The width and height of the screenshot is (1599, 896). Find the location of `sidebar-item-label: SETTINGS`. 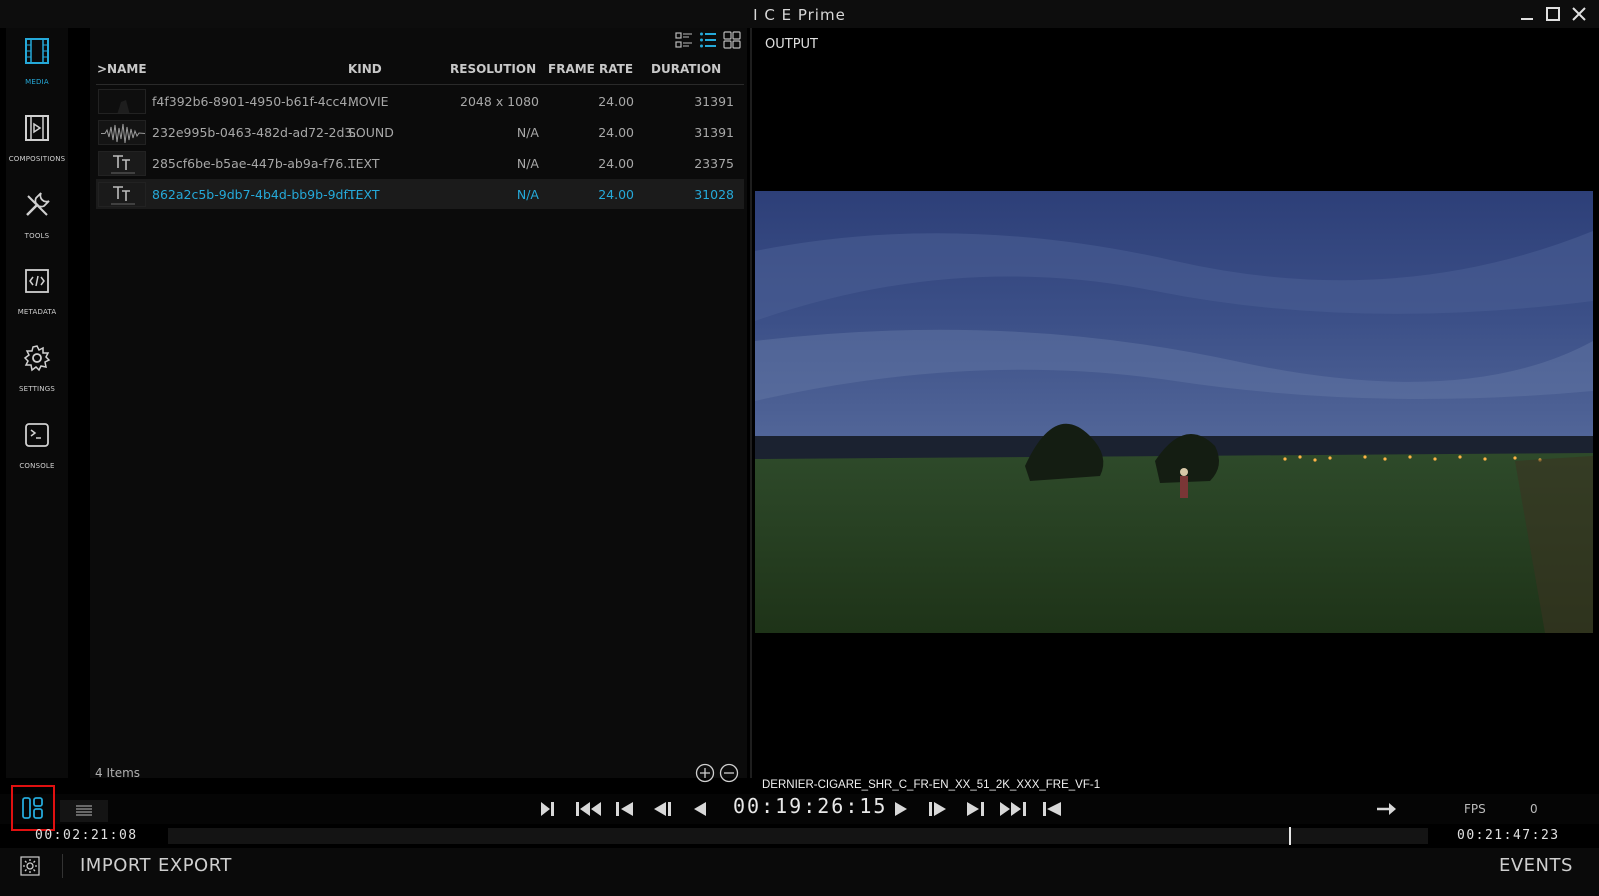

sidebar-item-label: SETTINGS is located at coordinates (37, 389).